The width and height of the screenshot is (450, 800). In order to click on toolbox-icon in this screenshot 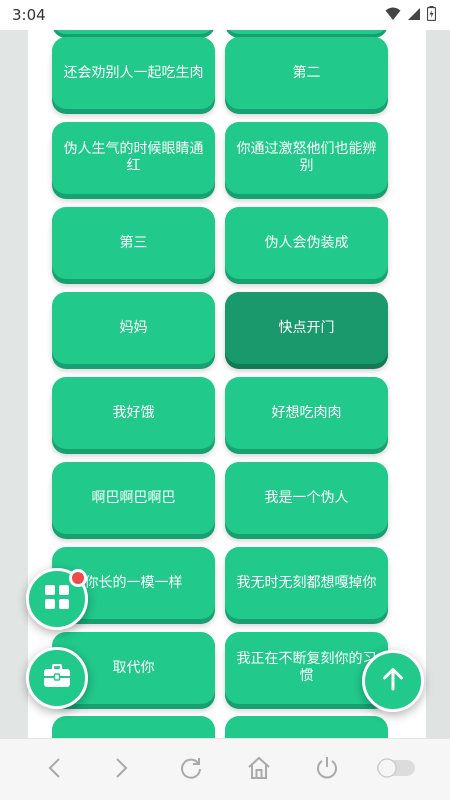, I will do `click(57, 677)`.